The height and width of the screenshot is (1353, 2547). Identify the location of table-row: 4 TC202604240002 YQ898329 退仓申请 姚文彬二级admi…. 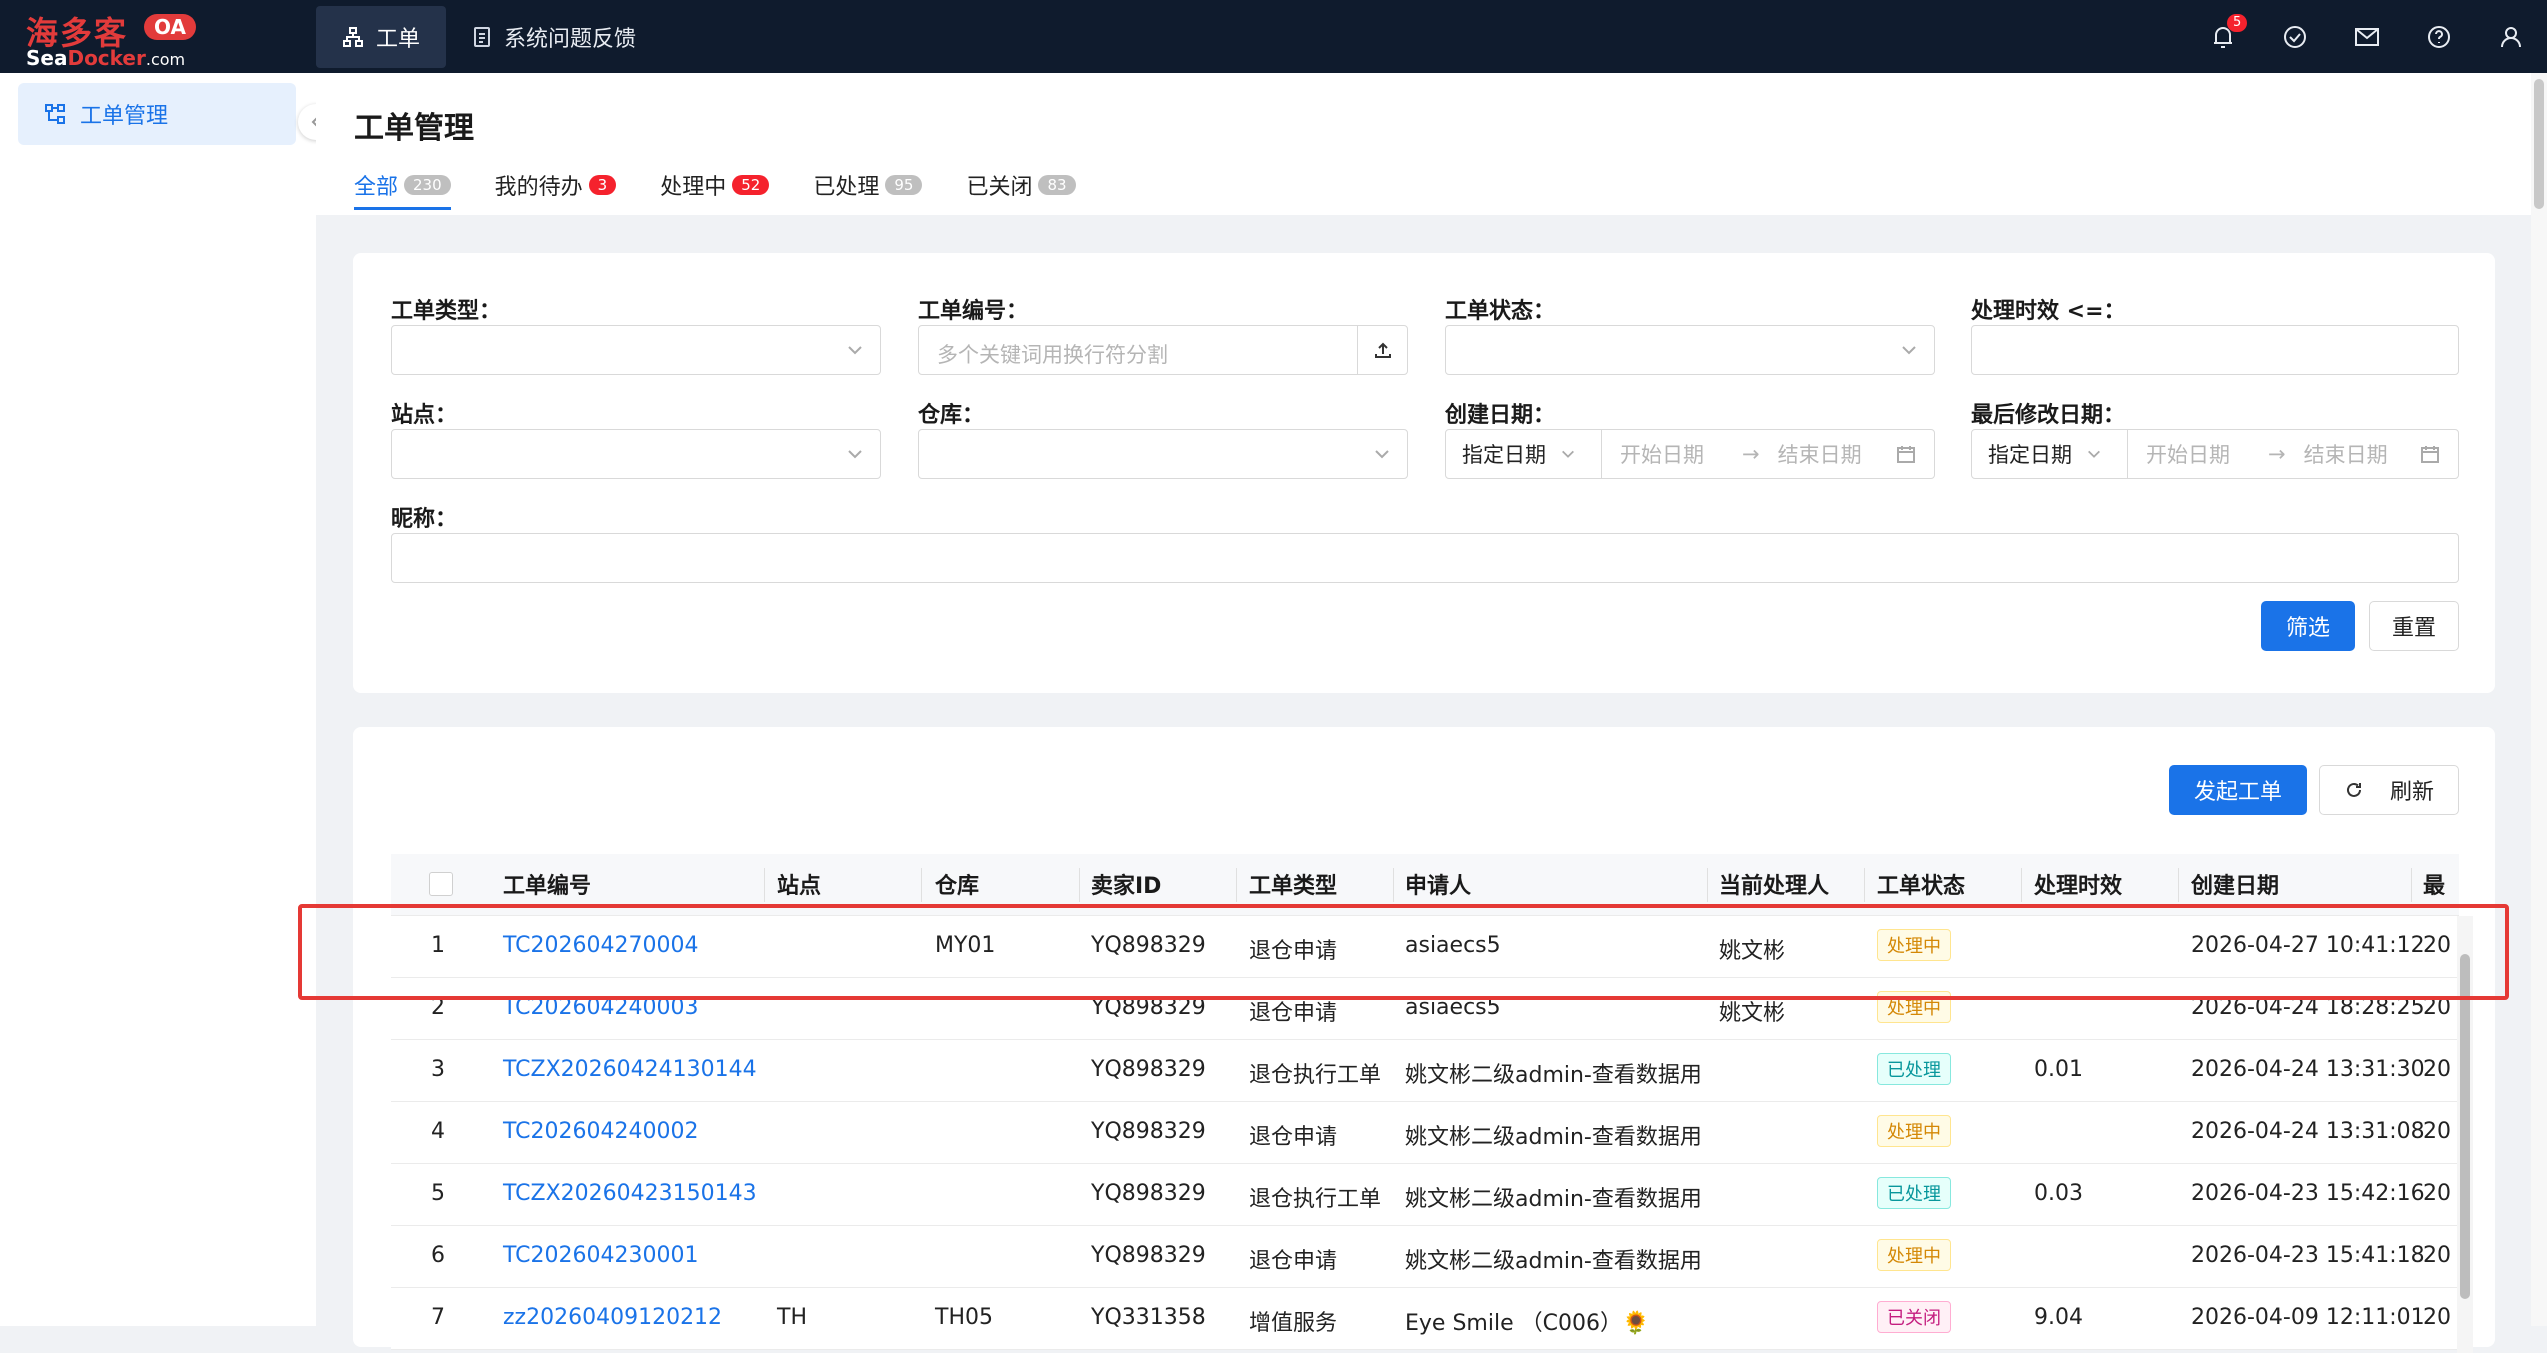
(1425, 1133).